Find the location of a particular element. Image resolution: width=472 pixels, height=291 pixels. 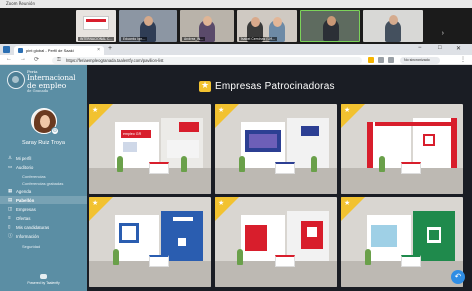

calendar-icon: ▦ is located at coordinates (10, 190).